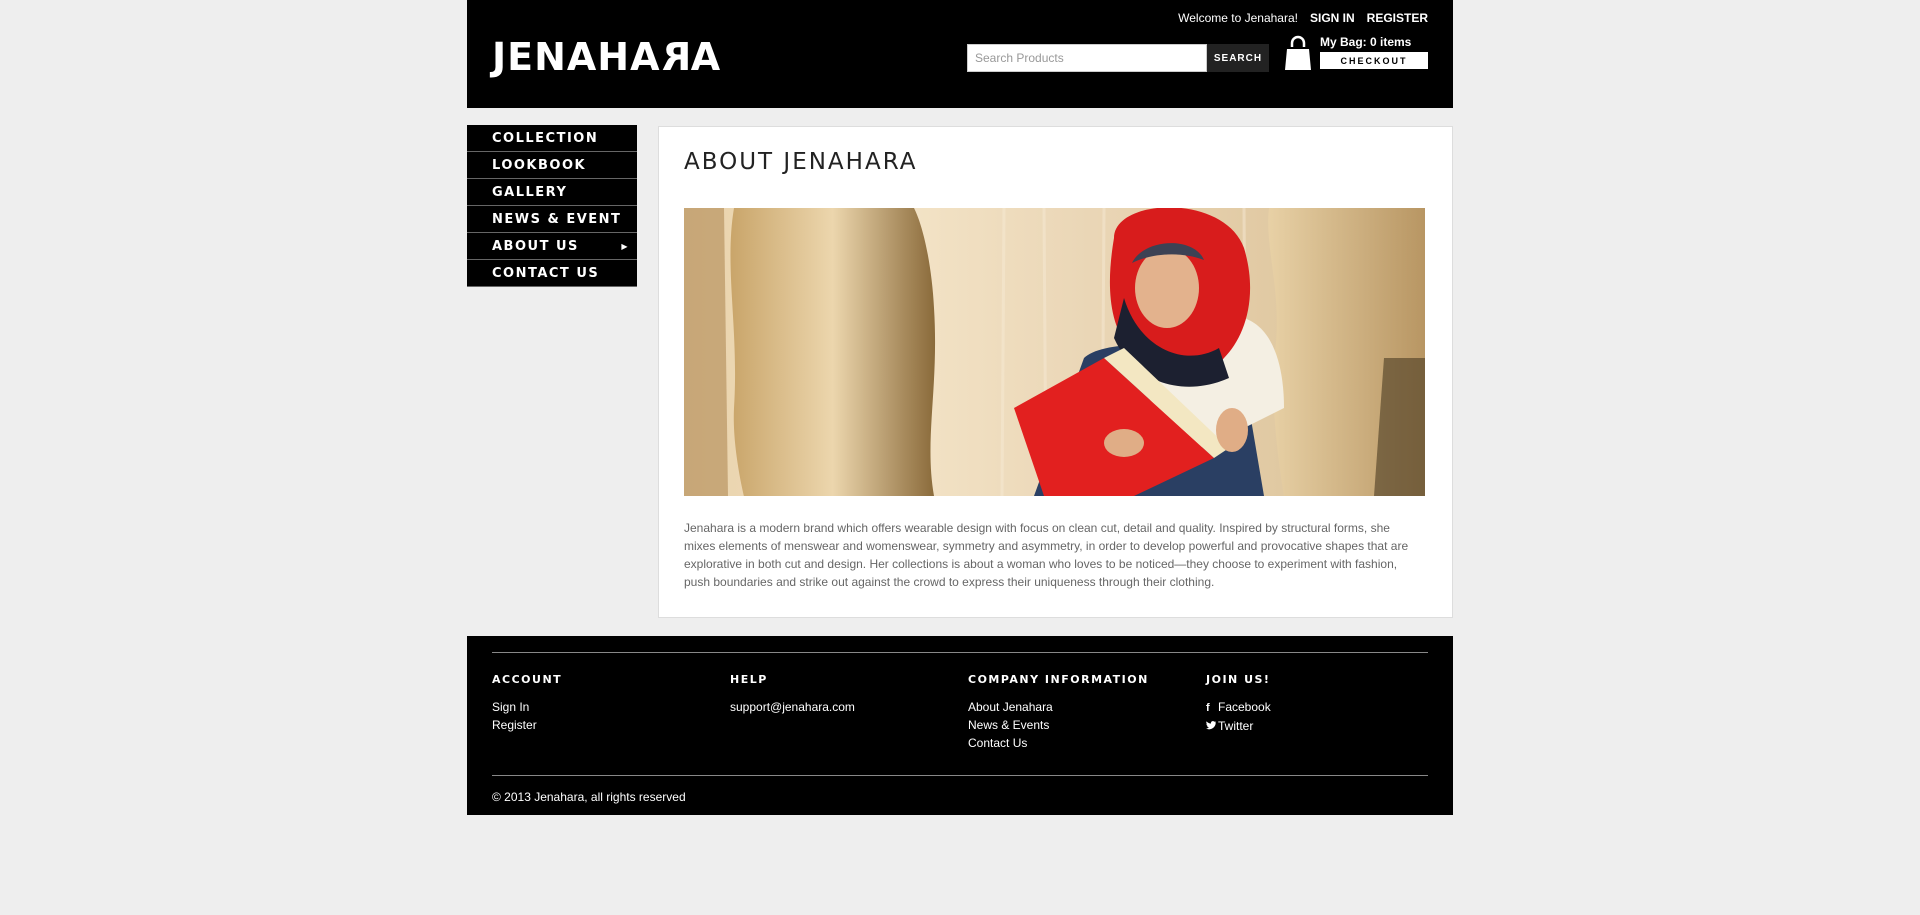  I want to click on footer-link-about: About Jenahara, so click(1058, 707).